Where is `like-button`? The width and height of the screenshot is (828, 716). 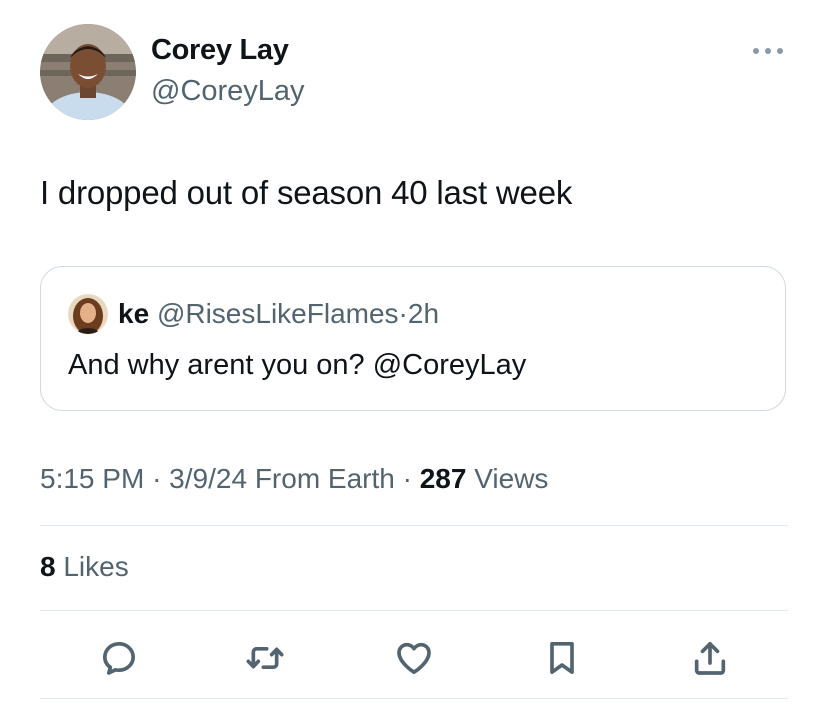
like-button is located at coordinates (414, 658).